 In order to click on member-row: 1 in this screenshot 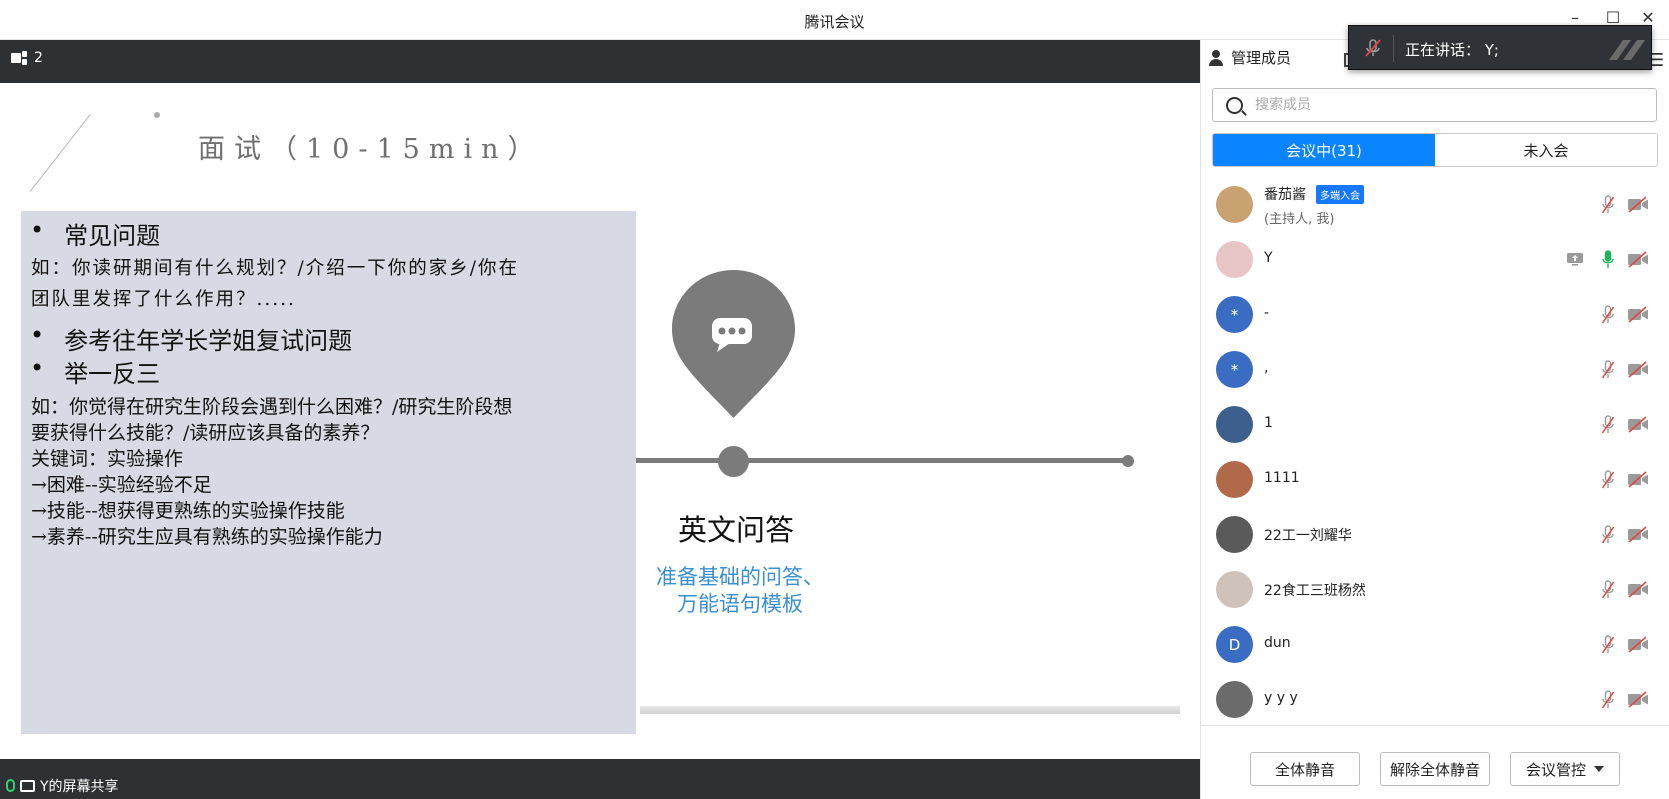, I will do `click(1435, 424)`.